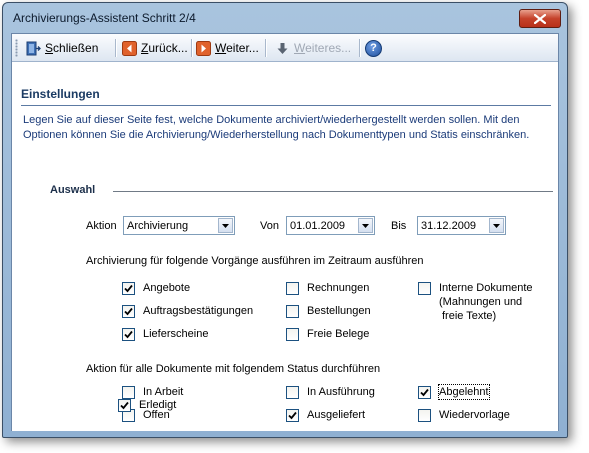  I want to click on to-date-picker: 31.12.2009, so click(461, 225).